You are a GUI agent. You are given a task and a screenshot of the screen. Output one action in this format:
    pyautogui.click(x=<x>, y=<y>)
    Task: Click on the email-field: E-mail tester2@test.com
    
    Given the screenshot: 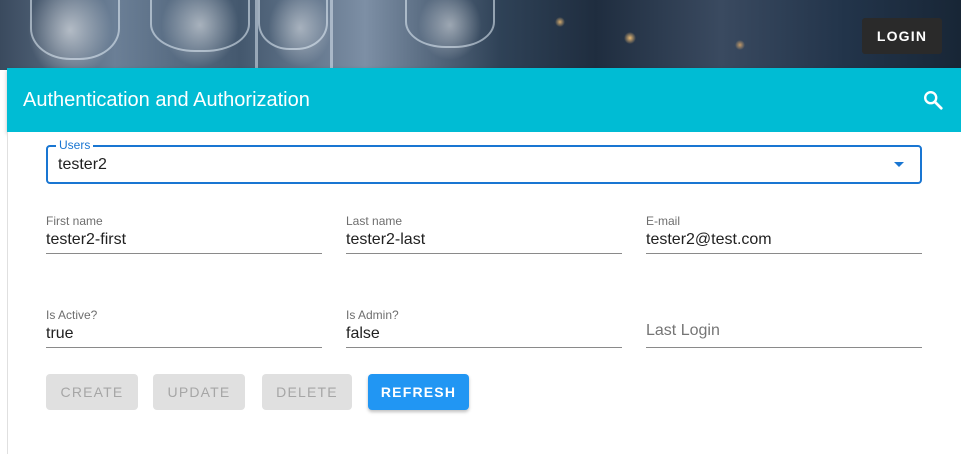 What is the action you would take?
    pyautogui.click(x=784, y=234)
    